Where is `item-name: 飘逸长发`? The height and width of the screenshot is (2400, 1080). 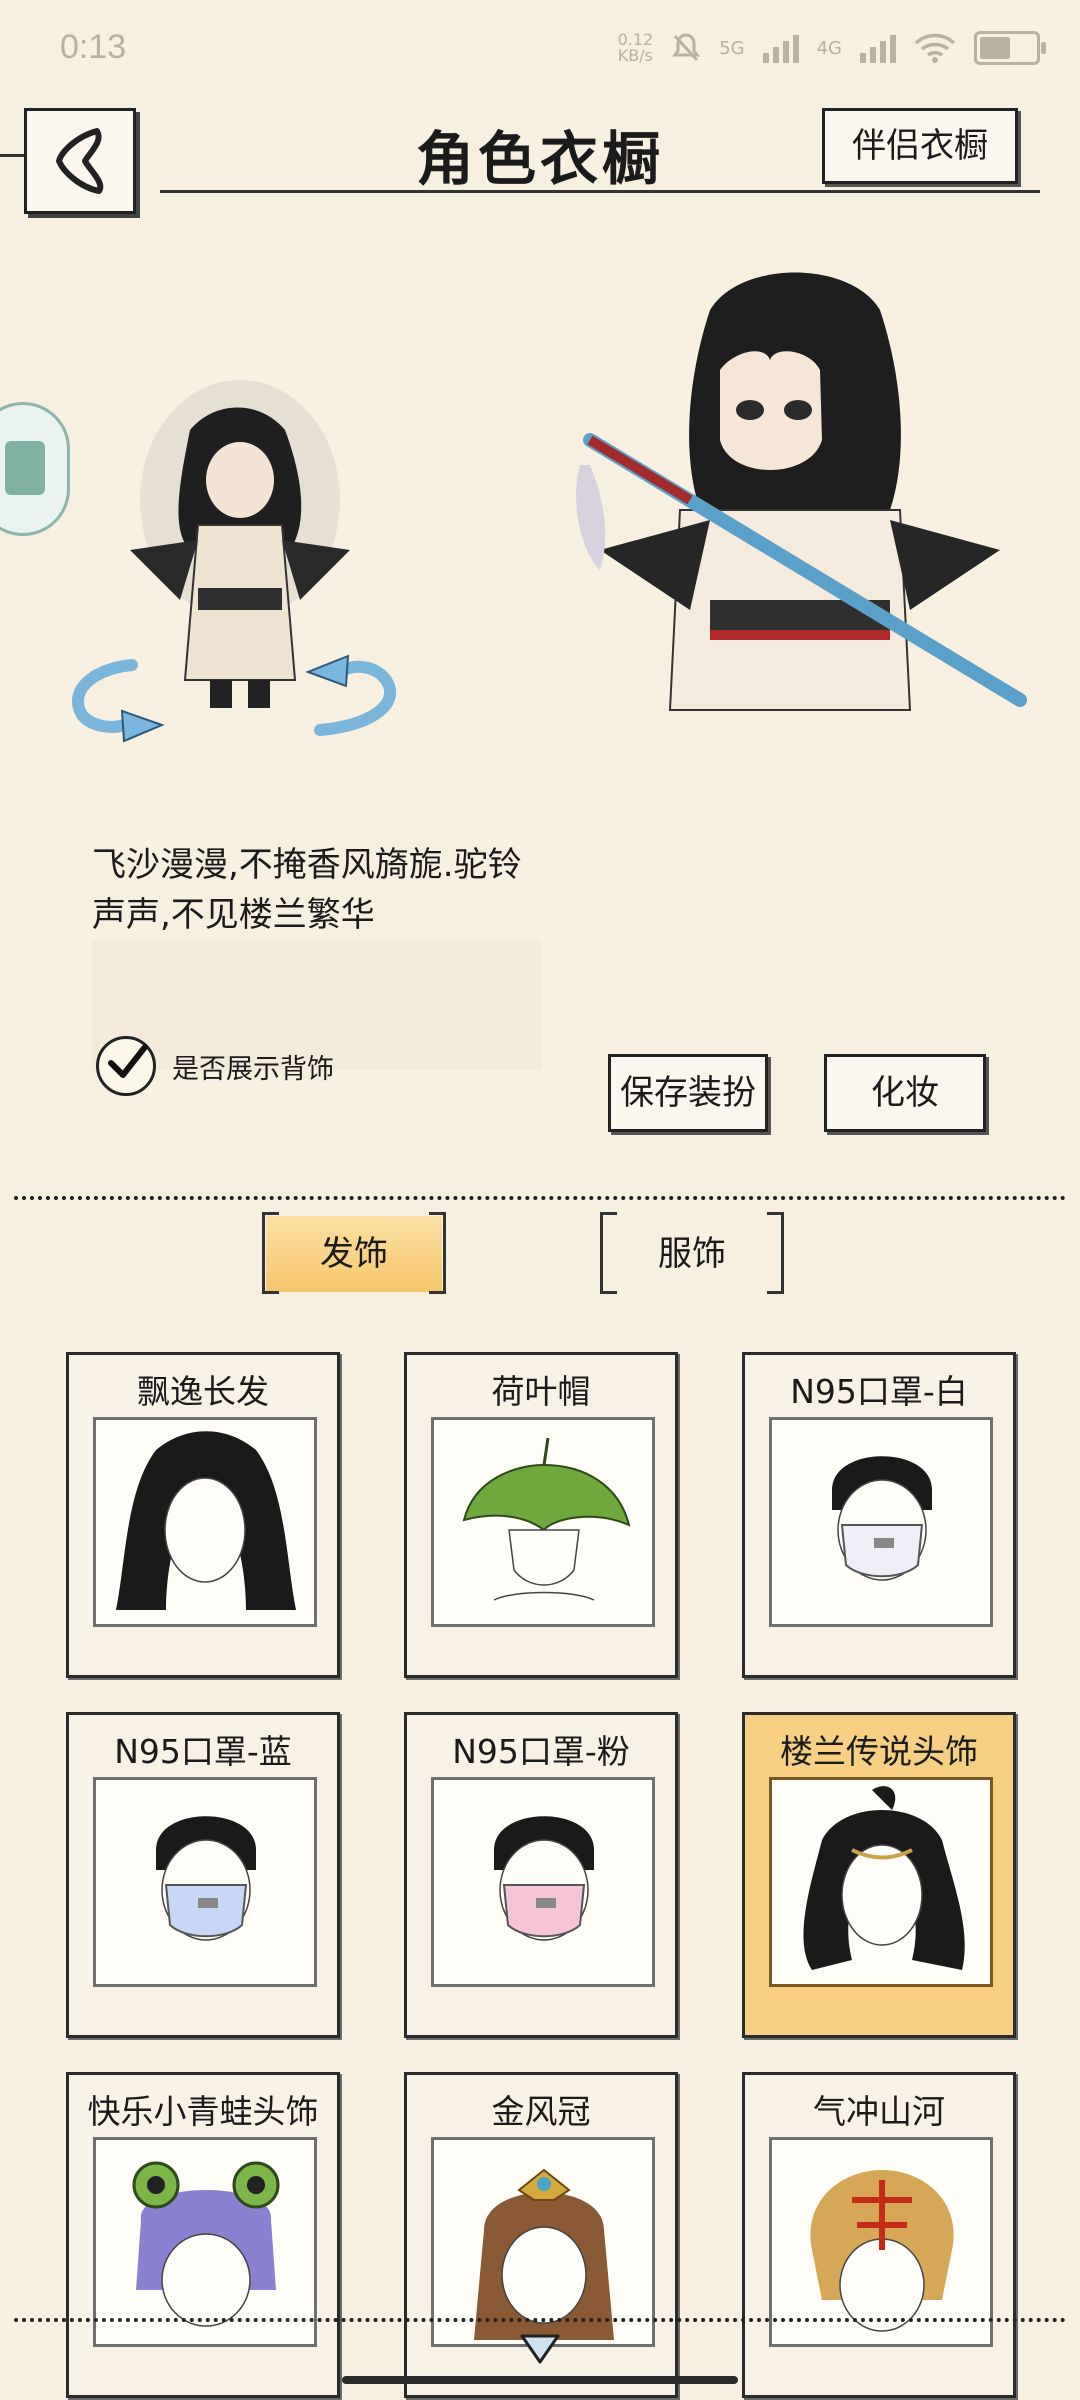 item-name: 飘逸长发 is located at coordinates (203, 1391).